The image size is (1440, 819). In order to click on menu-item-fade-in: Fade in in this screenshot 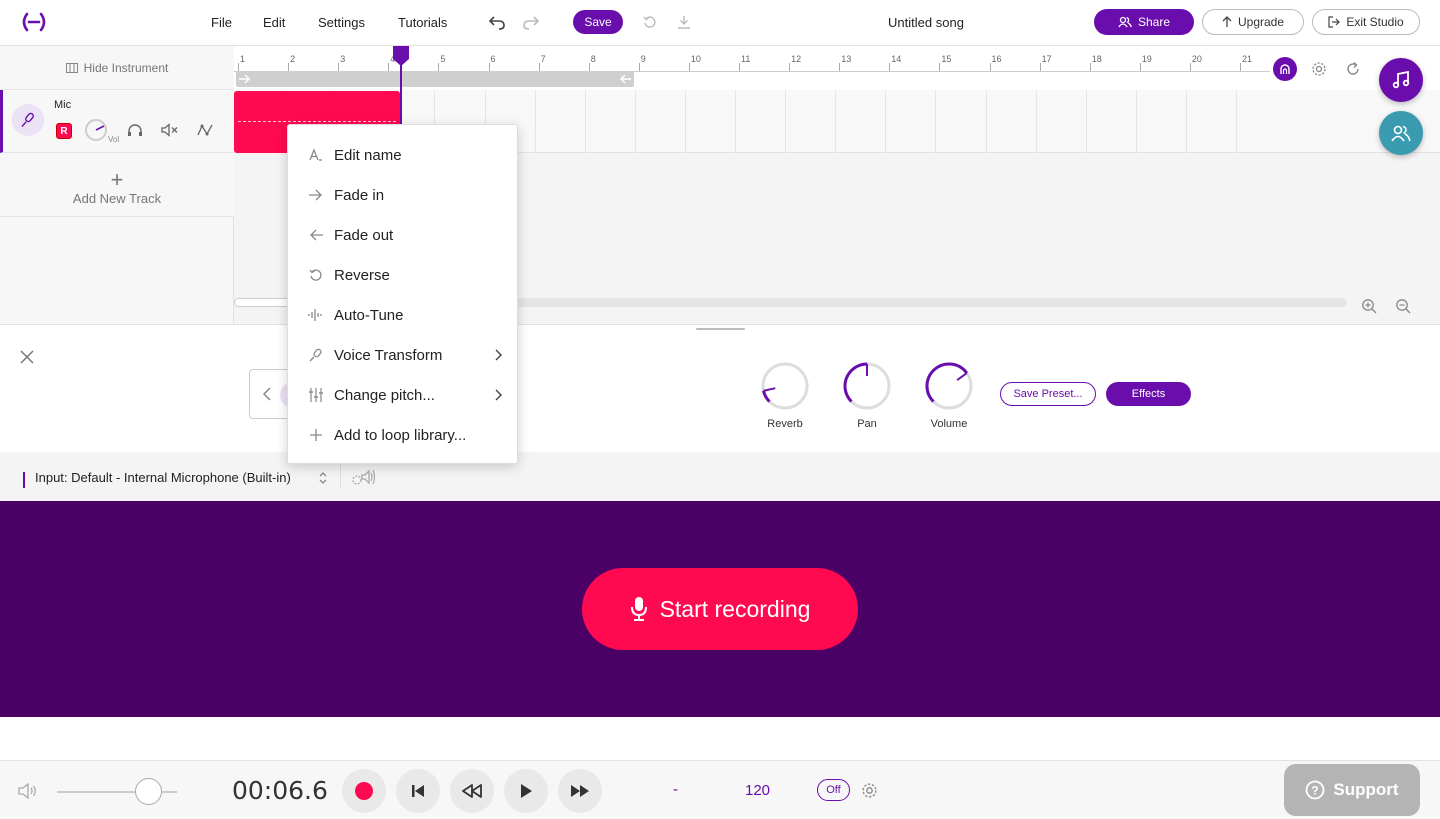, I will do `click(402, 195)`.